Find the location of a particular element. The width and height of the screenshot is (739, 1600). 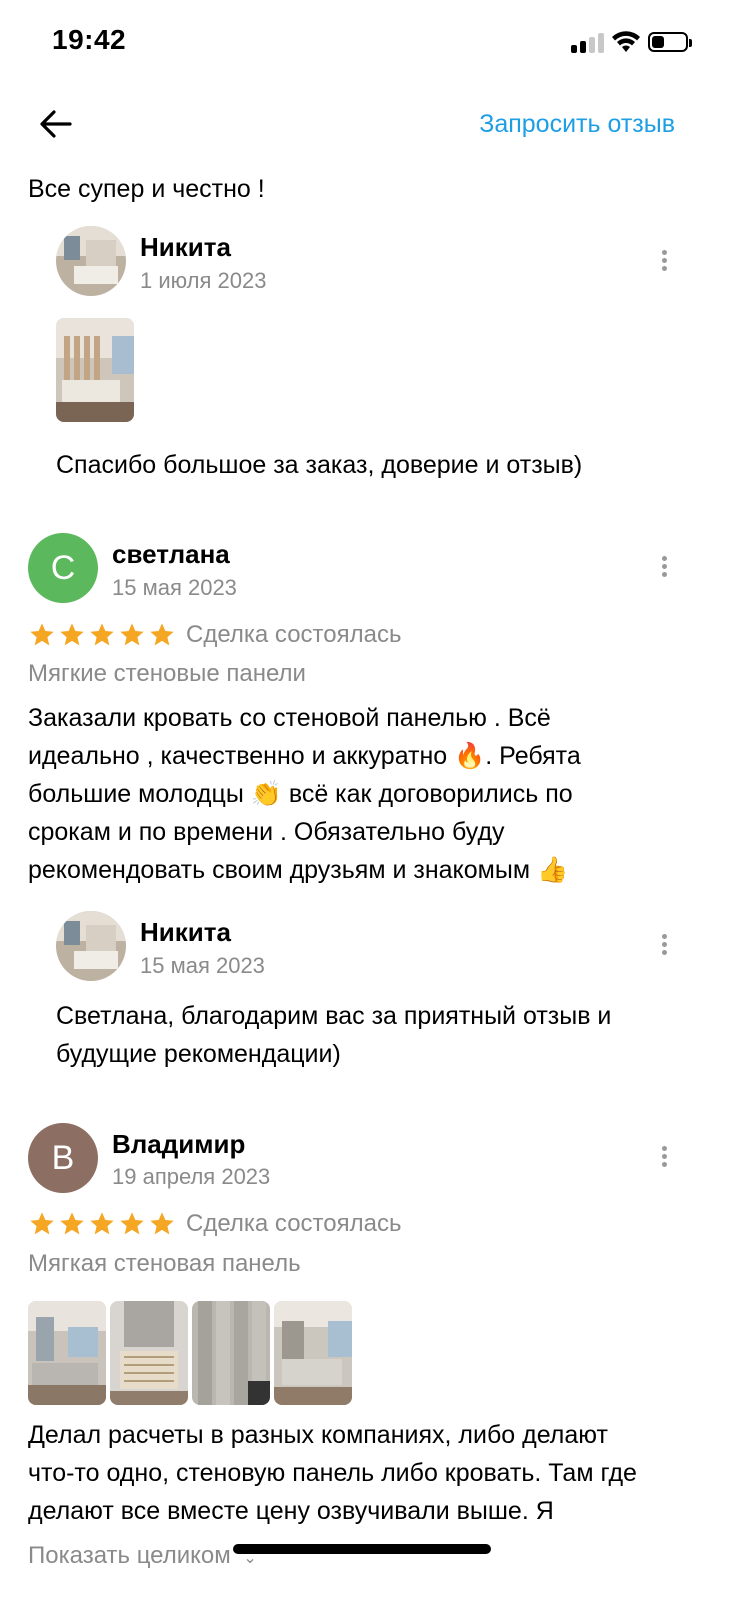

back-arrow-icon is located at coordinates (56, 124).